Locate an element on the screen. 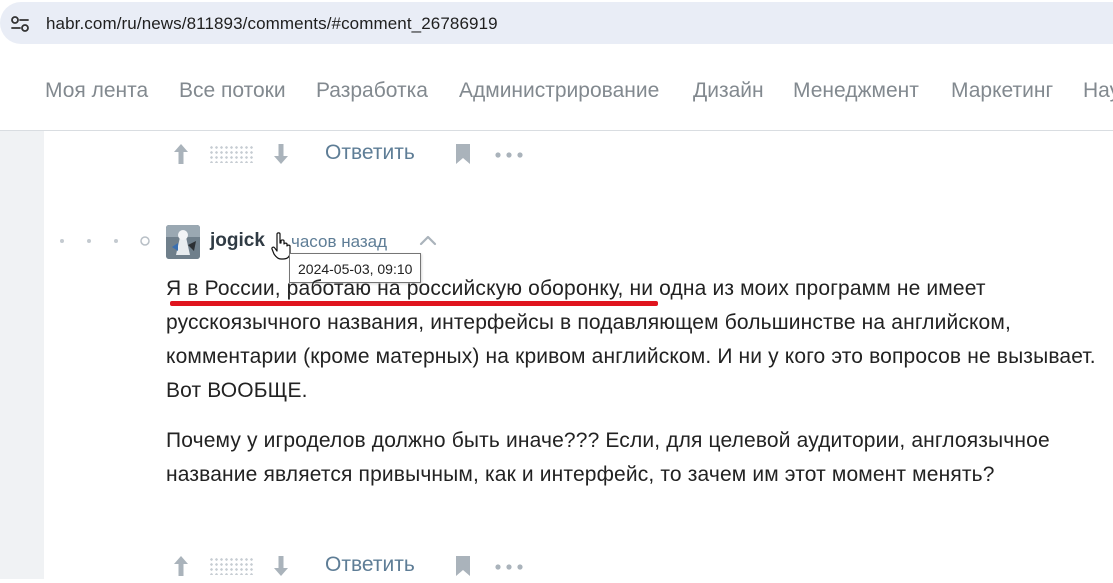 The height and width of the screenshot is (583, 1113). nav-item-management: Менеджмент is located at coordinates (856, 91).